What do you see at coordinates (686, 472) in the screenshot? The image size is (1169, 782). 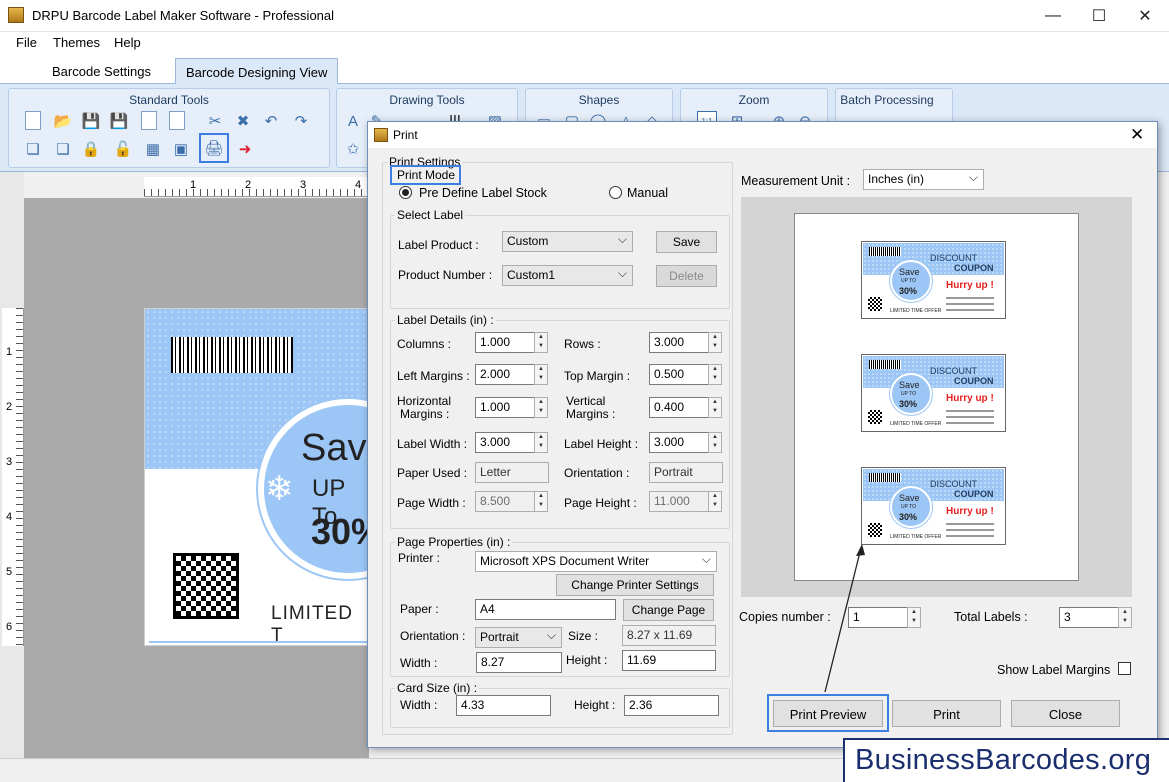 I see `orientation-field: Portrait` at bounding box center [686, 472].